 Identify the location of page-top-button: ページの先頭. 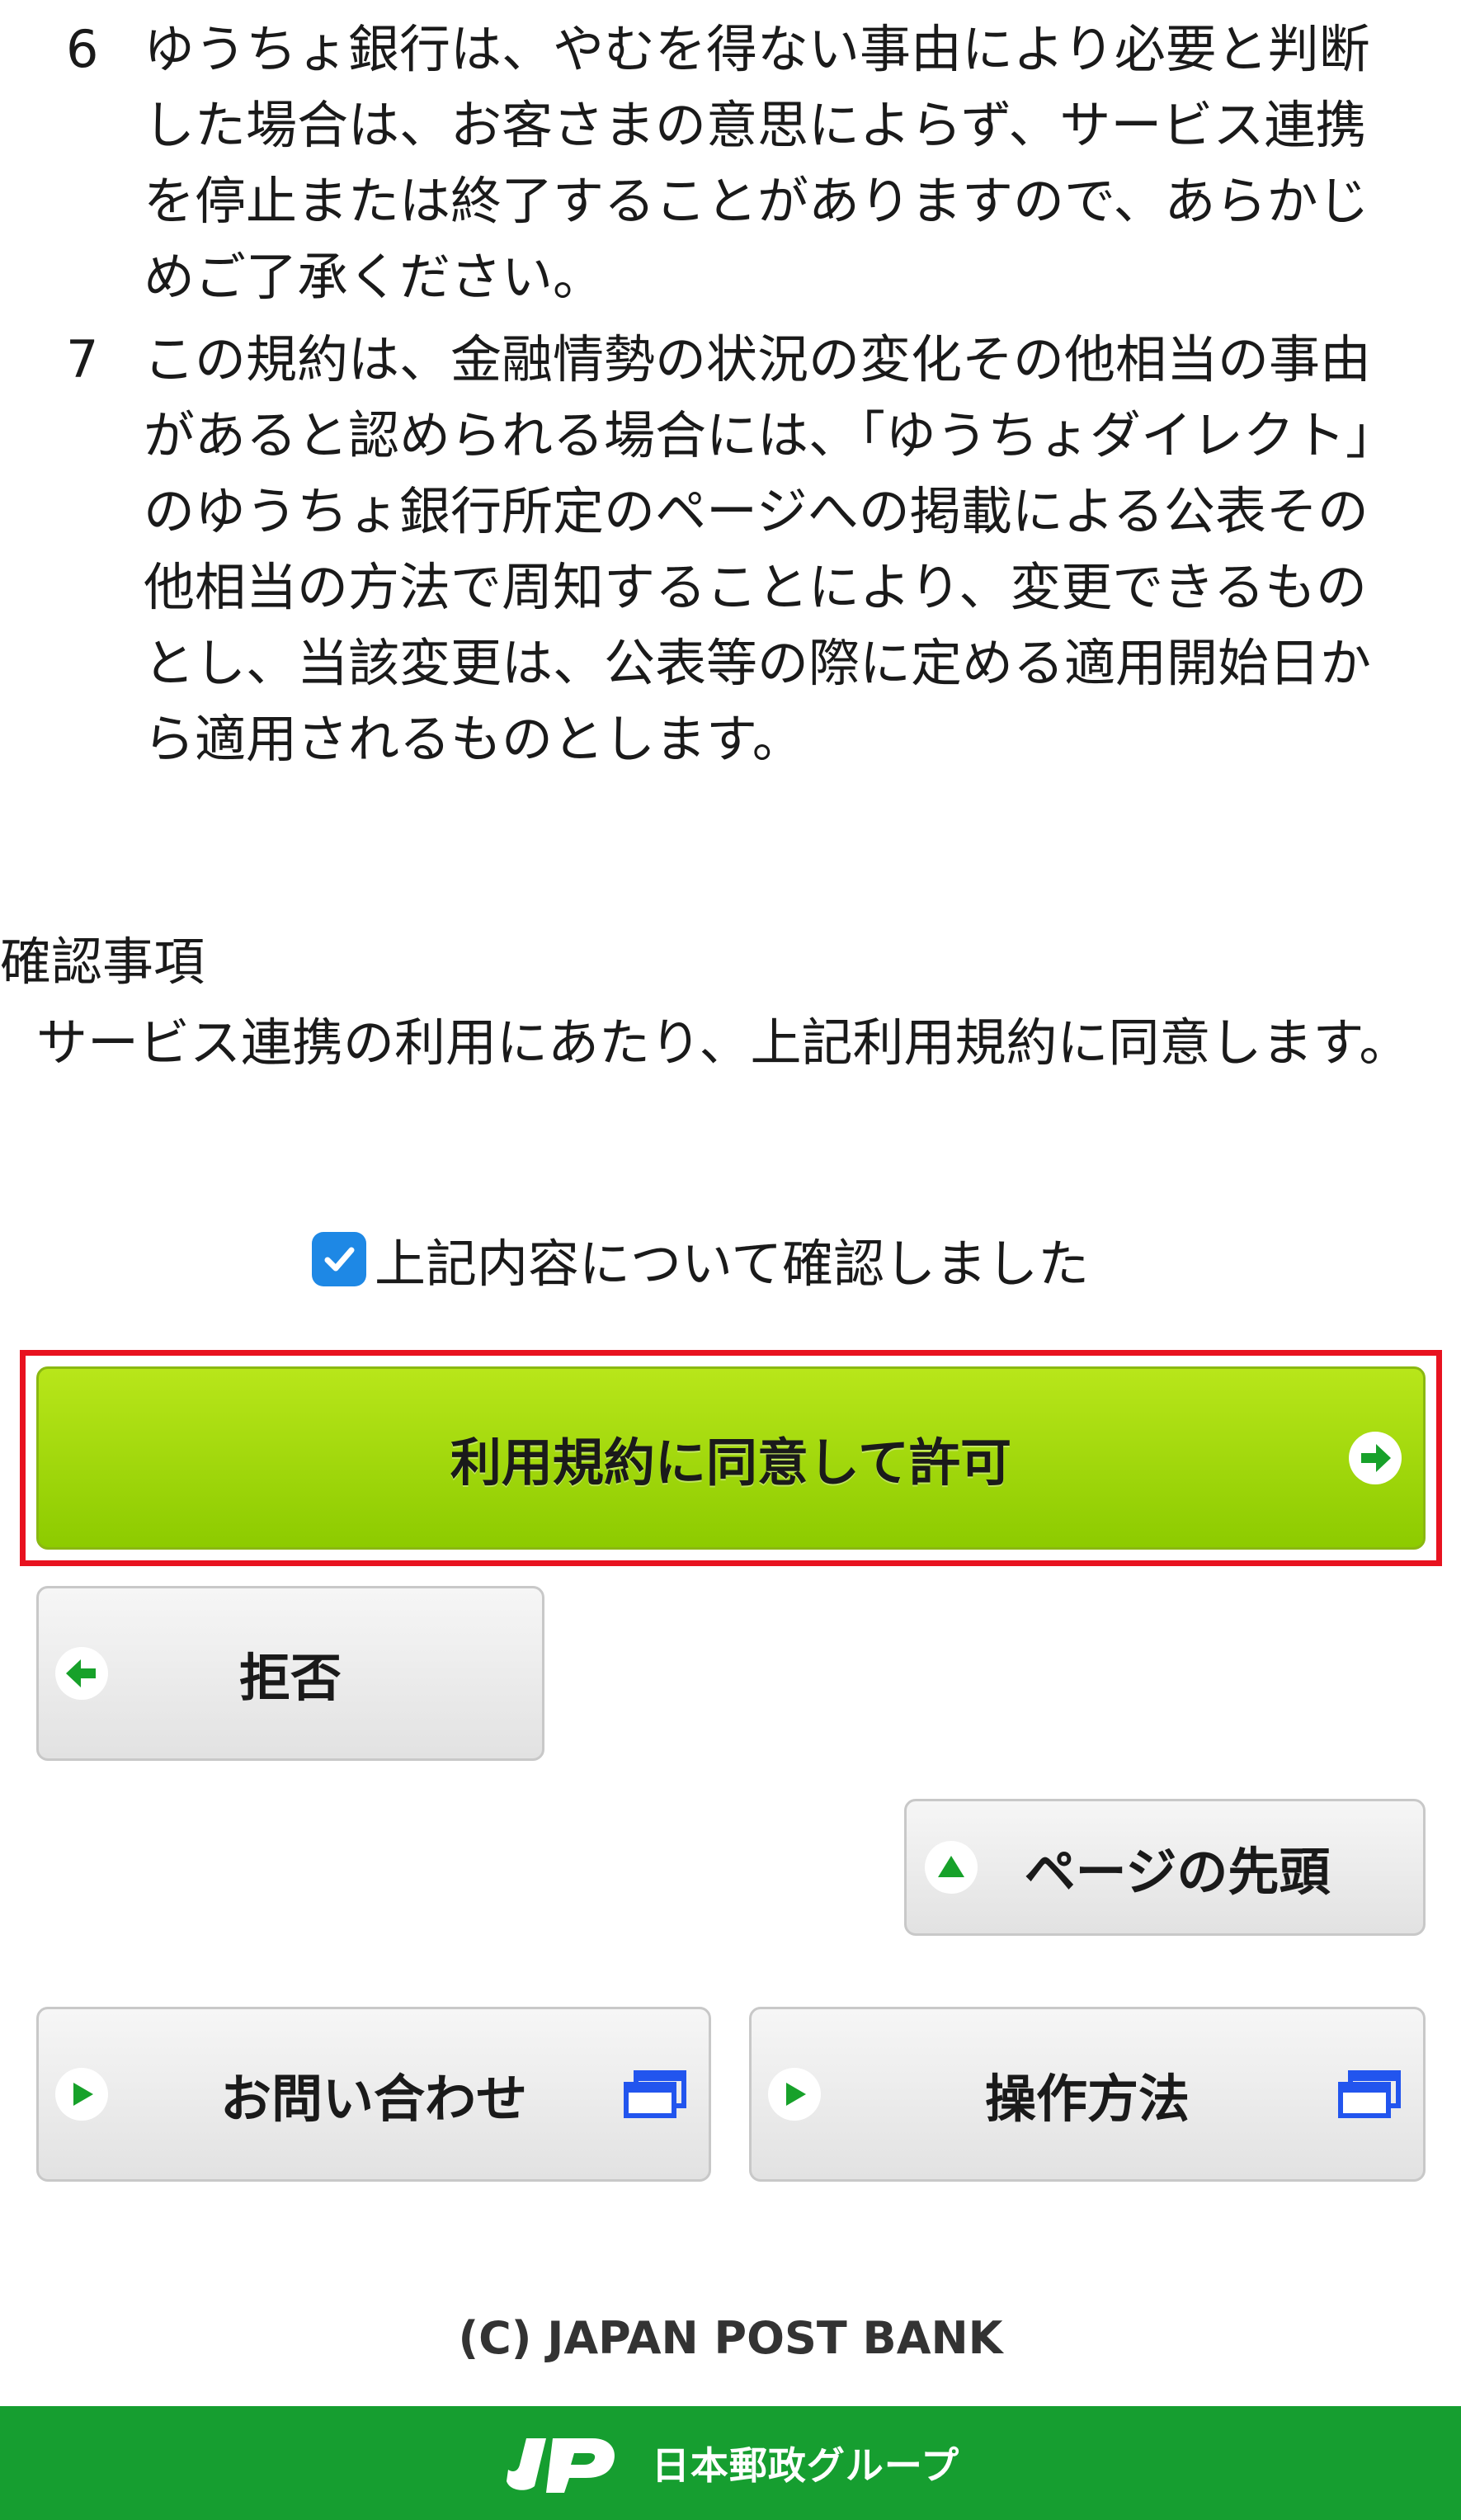
(1165, 1867).